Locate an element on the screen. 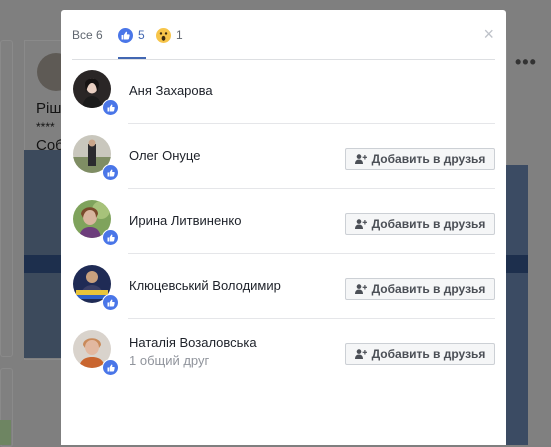 The height and width of the screenshot is (447, 551). person-name: Олег Онуце is located at coordinates (164, 155).